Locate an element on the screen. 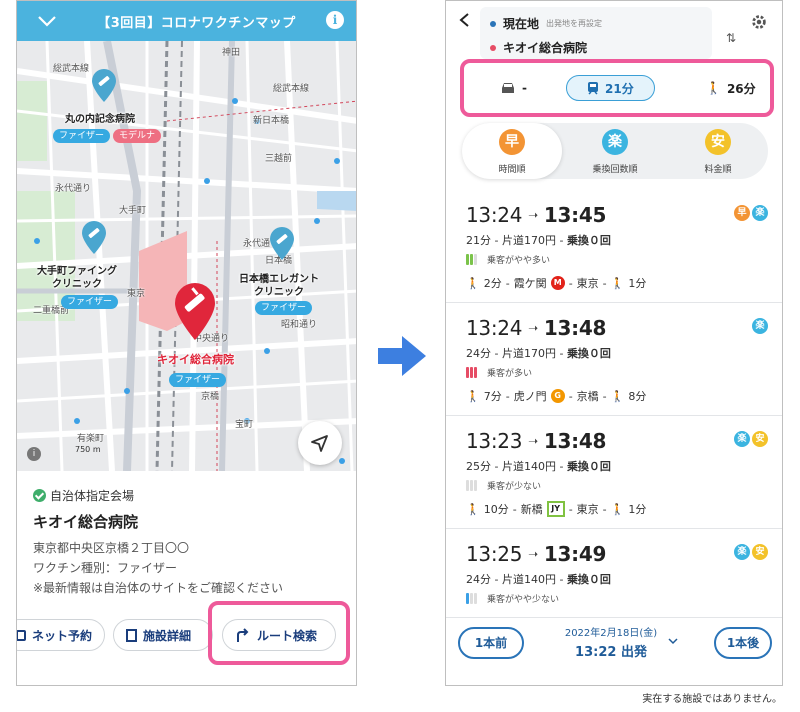 Image resolution: width=800 pixels, height=712 pixels. route-badge-icon: 早 is located at coordinates (742, 213).